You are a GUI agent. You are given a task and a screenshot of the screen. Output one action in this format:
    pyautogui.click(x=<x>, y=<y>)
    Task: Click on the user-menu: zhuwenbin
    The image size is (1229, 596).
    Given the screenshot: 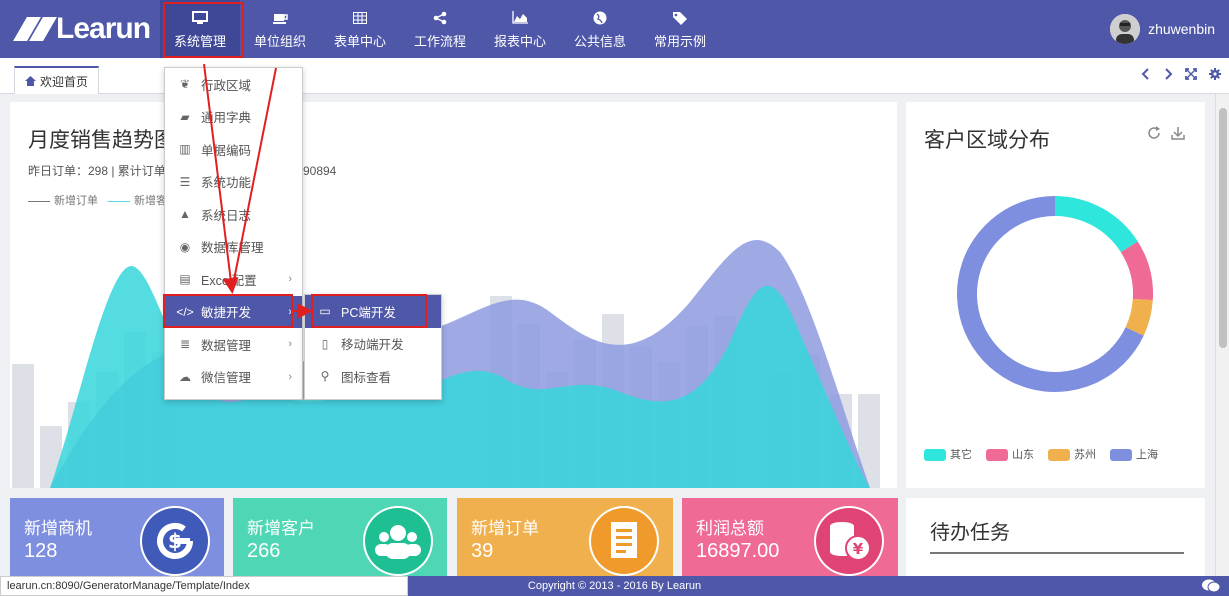 What is the action you would take?
    pyautogui.click(x=1162, y=29)
    